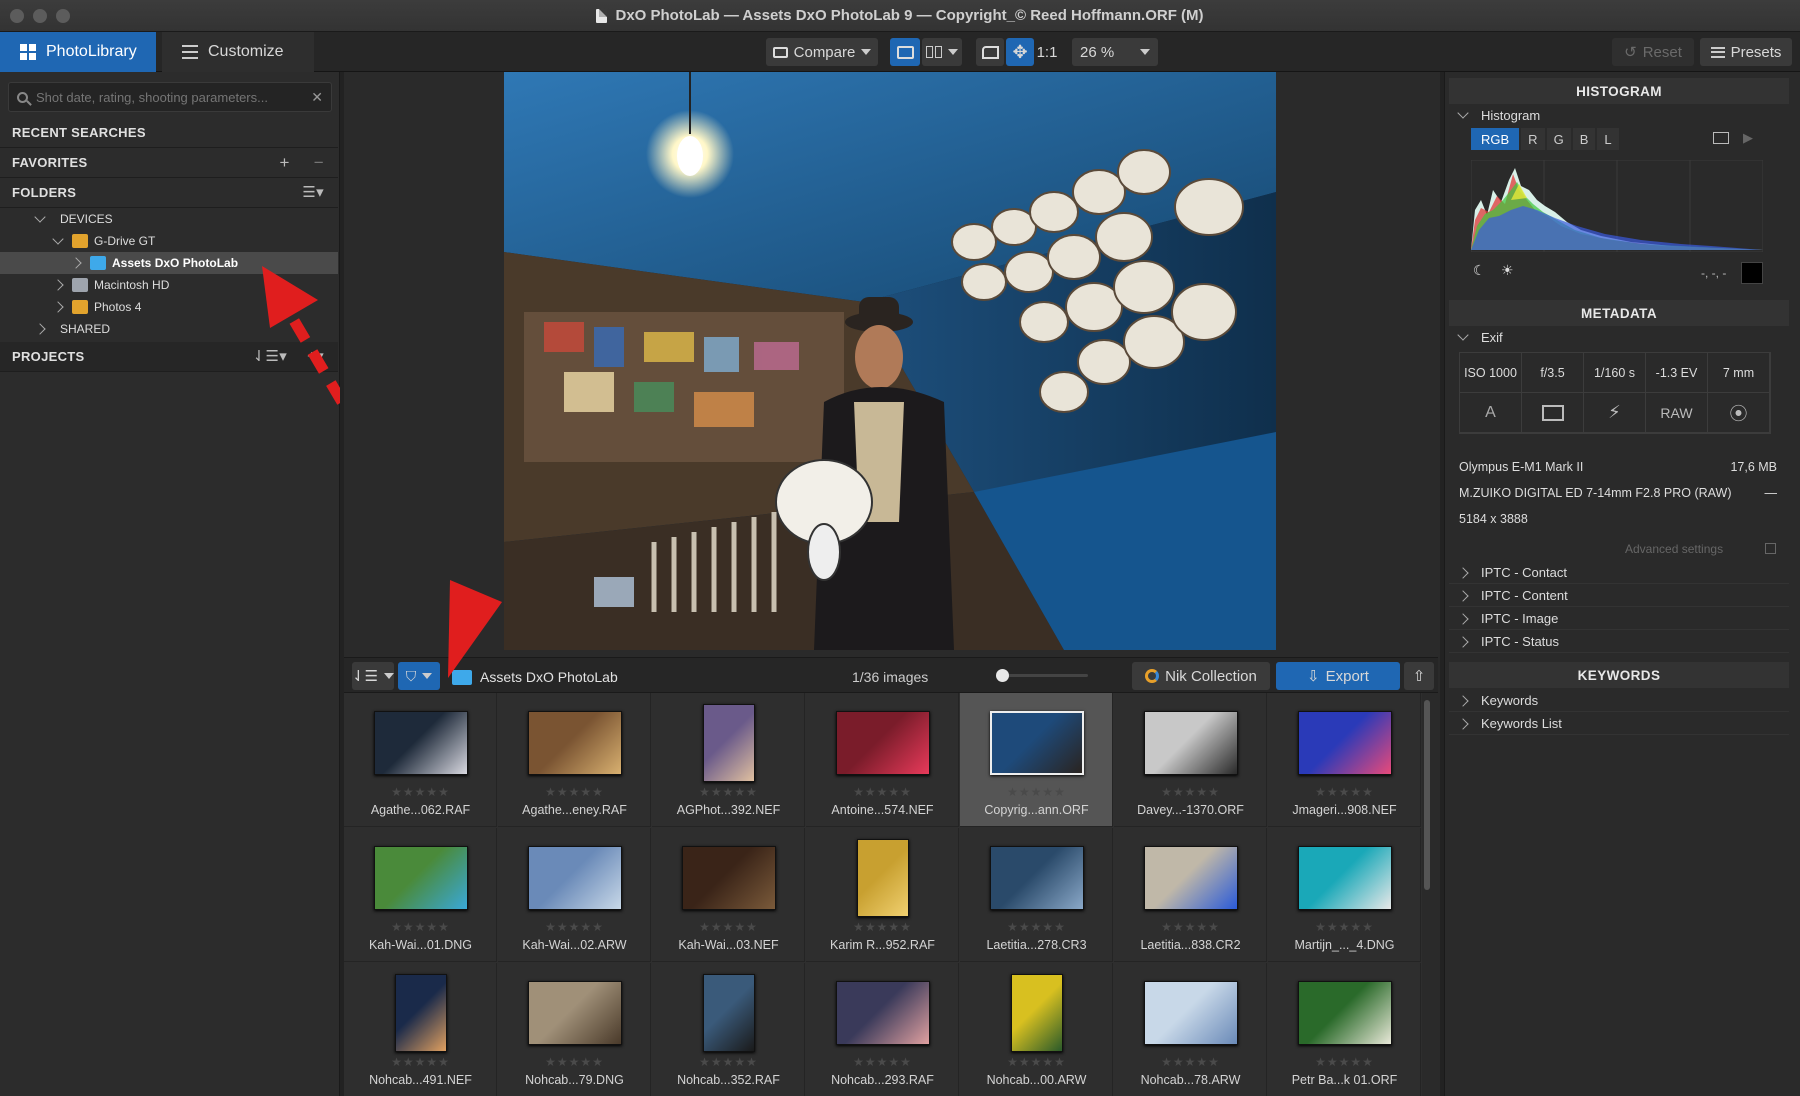 The width and height of the screenshot is (1800, 1096). I want to click on thumbnail-cell: ★★★★★ Martijn_..._4.DNG, so click(1344, 895).